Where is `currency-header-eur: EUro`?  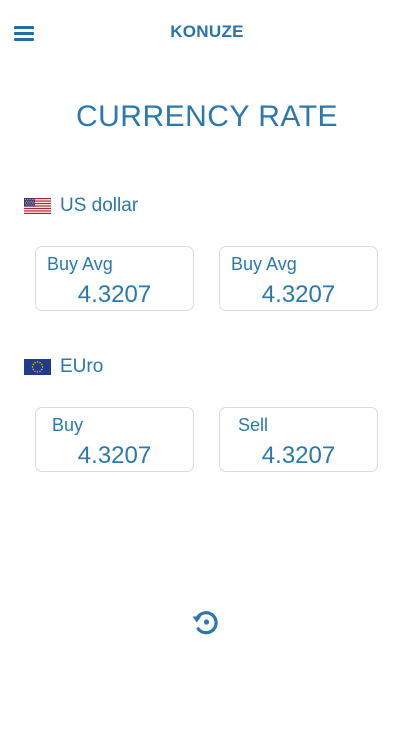 currency-header-eur: EUro is located at coordinates (63, 367).